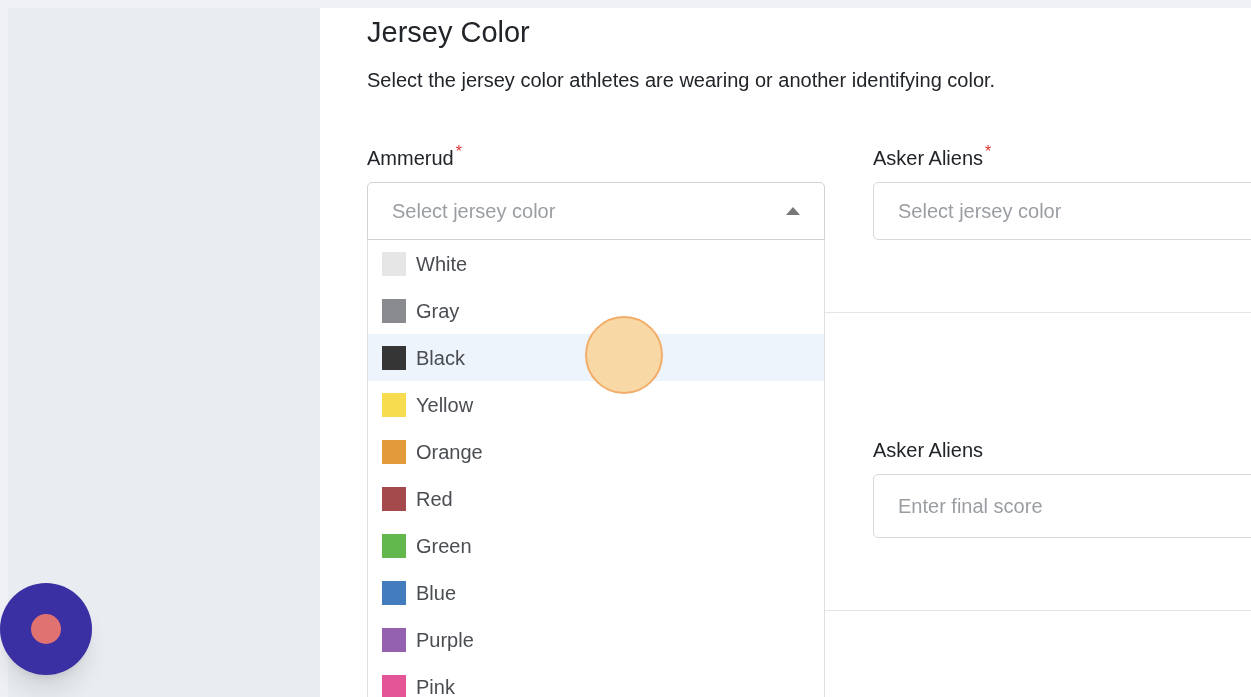  Describe the element at coordinates (793, 211) in the screenshot. I see `caret-up-icon` at that location.